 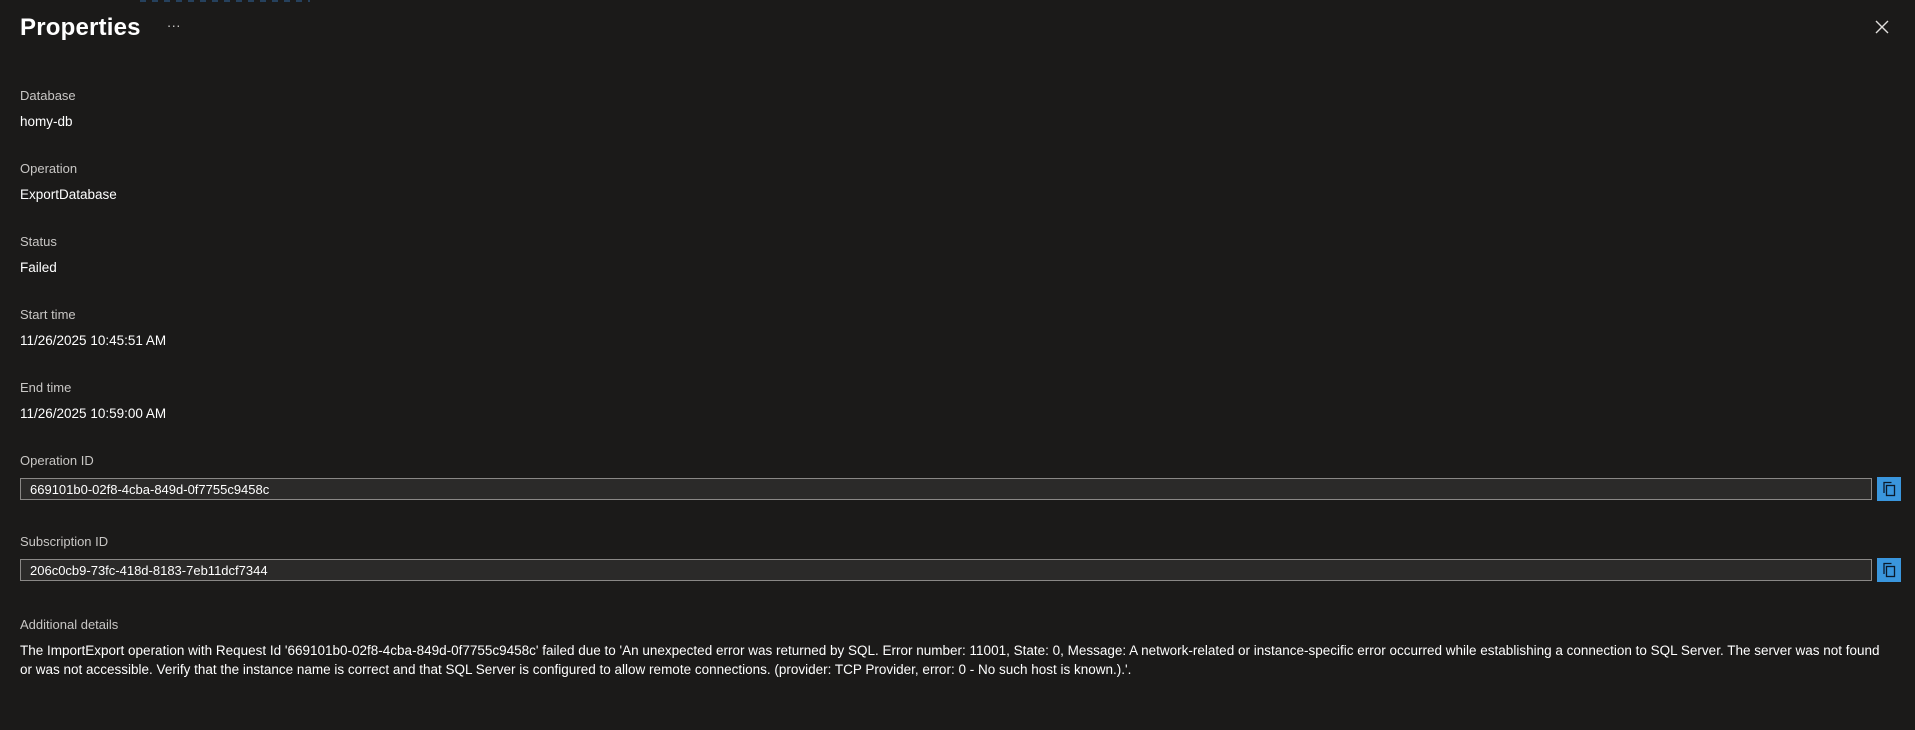 I want to click on operation-id-row, so click(x=960, y=489).